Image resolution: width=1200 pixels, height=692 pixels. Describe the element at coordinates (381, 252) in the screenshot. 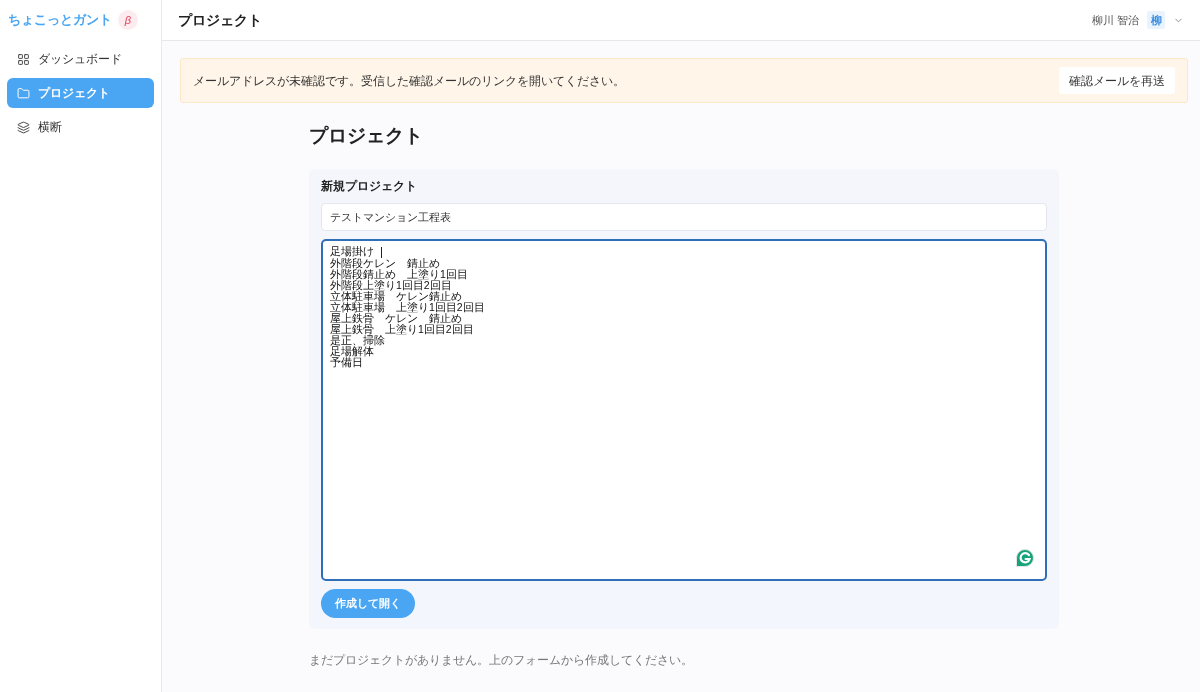

I see `text-cursor-icon` at that location.